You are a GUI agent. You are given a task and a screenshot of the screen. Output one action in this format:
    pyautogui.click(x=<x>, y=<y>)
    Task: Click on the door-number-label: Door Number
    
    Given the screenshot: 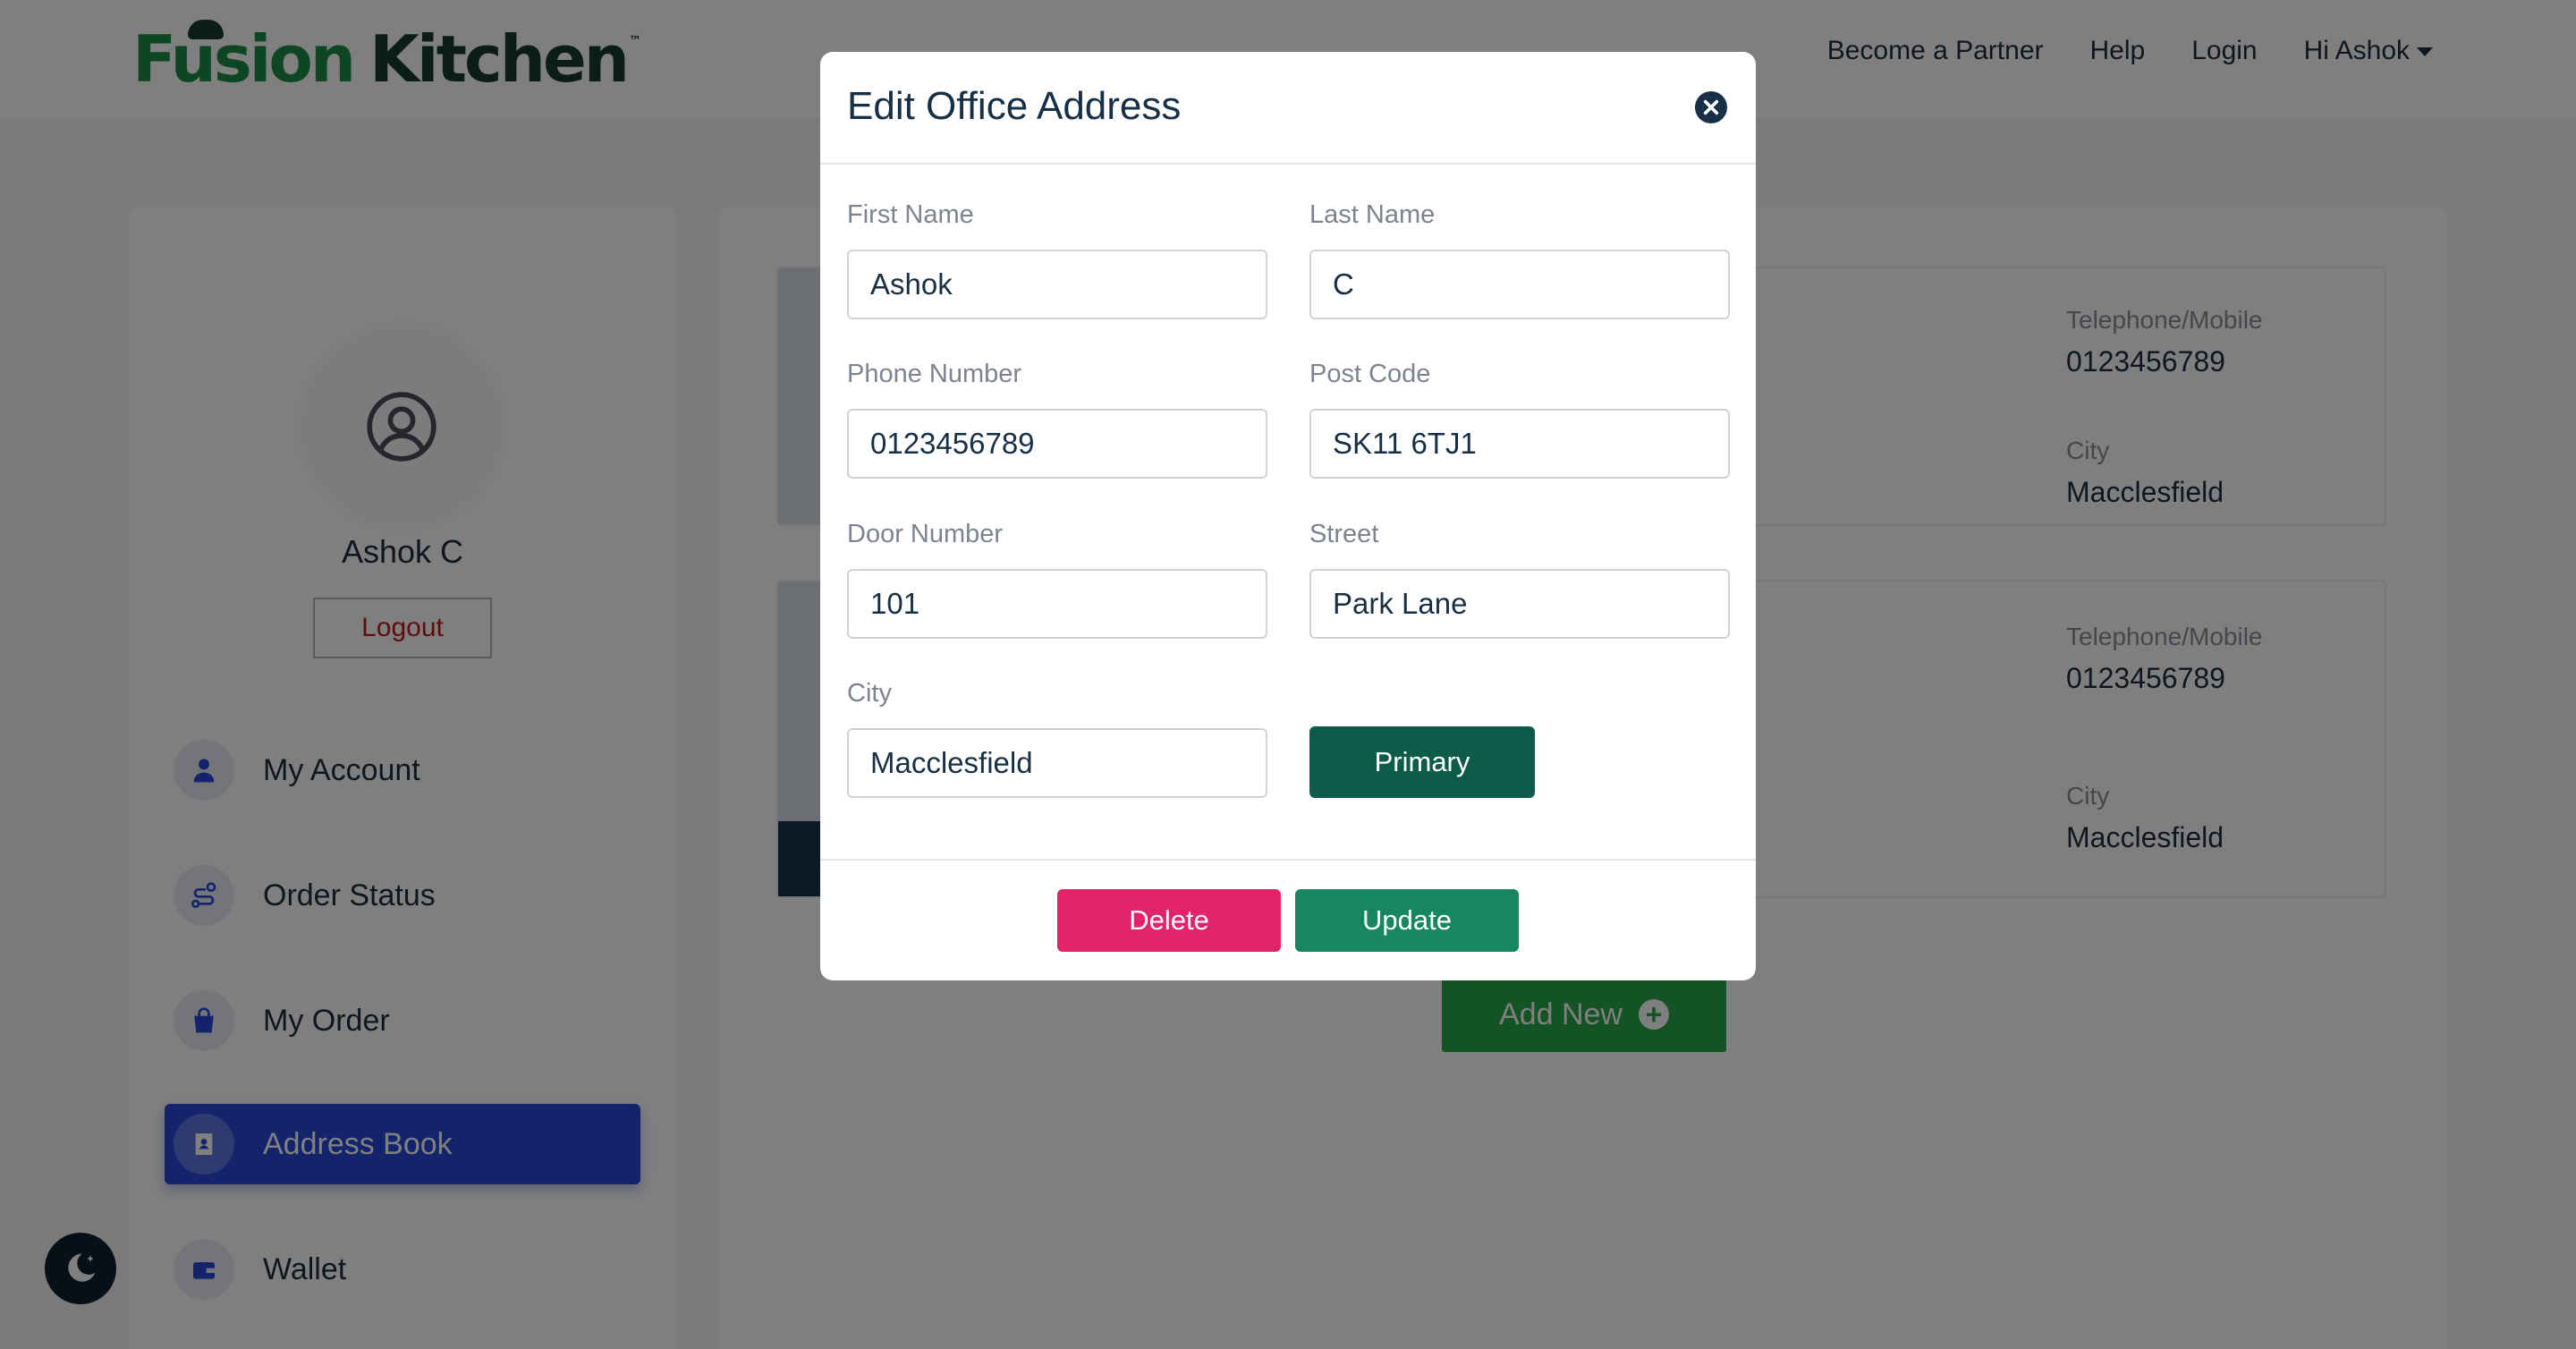 What is the action you would take?
    pyautogui.click(x=925, y=534)
    